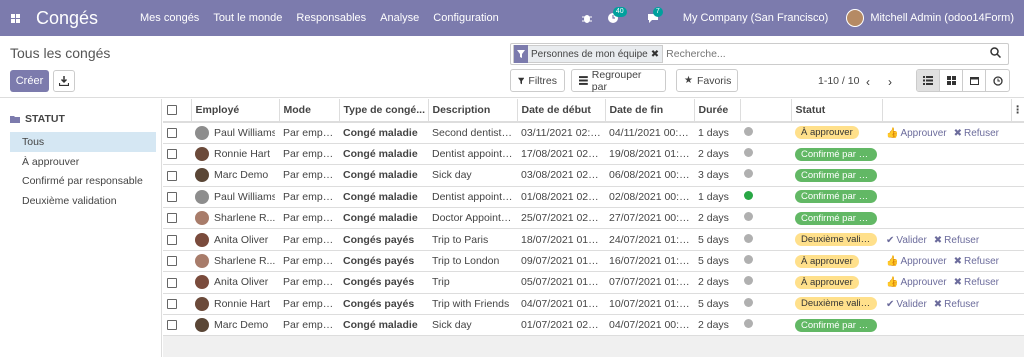 The height and width of the screenshot is (357, 1024). I want to click on col-mode: Mode, so click(309, 111).